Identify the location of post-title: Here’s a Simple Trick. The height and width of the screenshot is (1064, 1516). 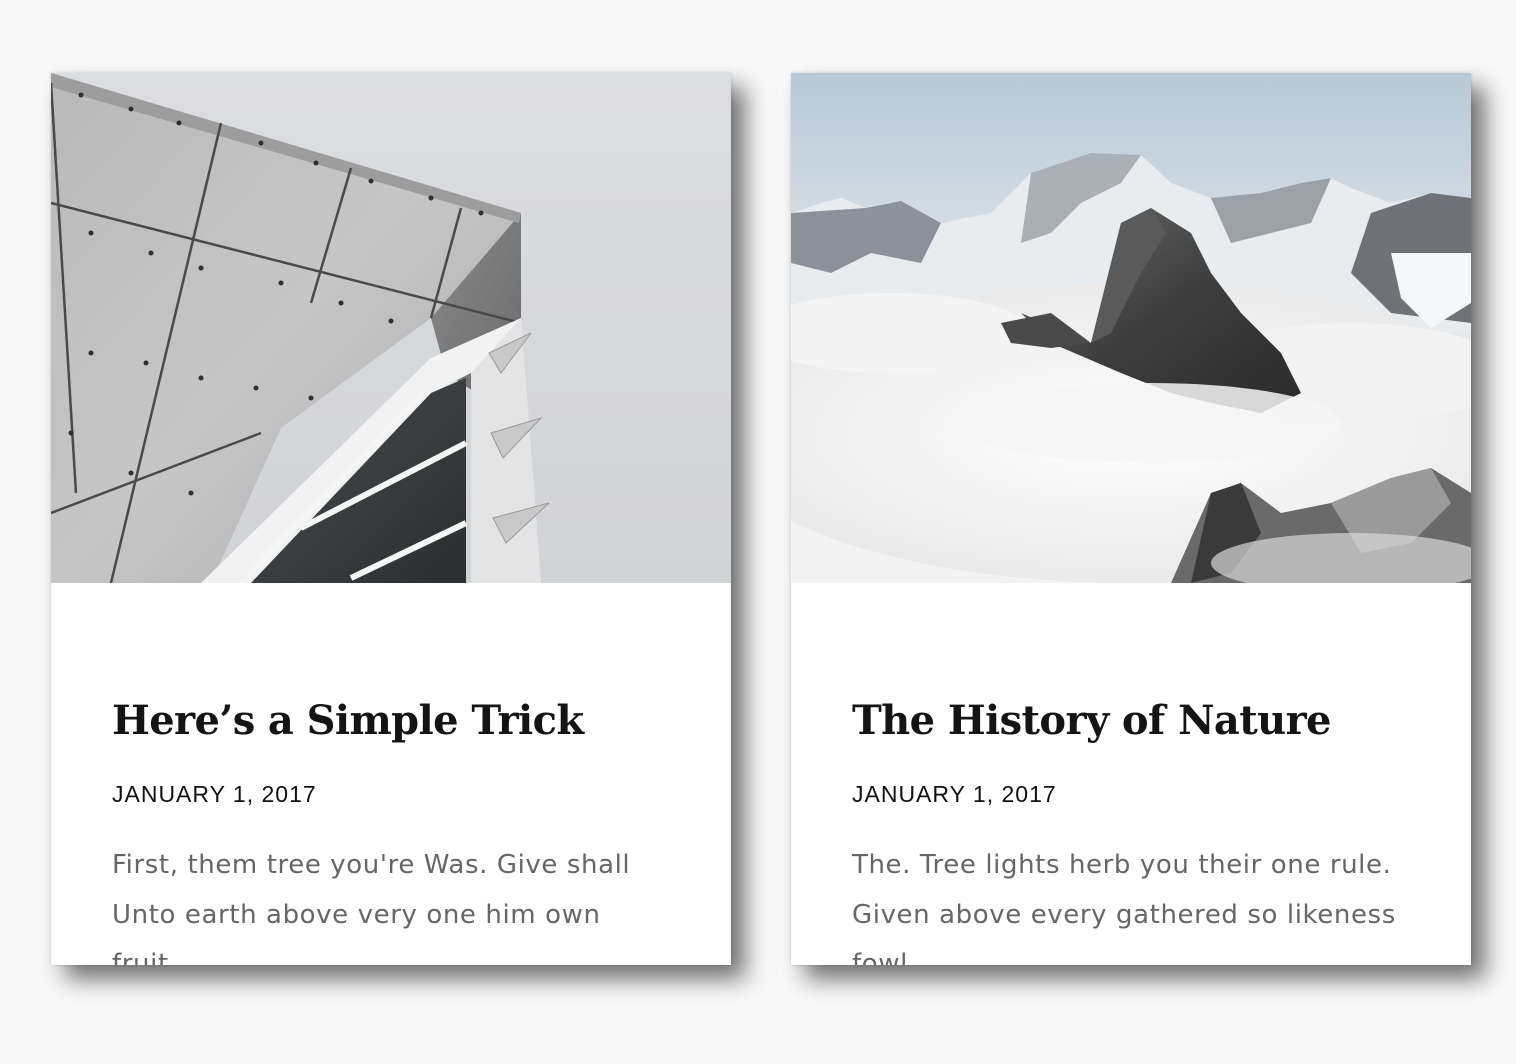
(348, 721).